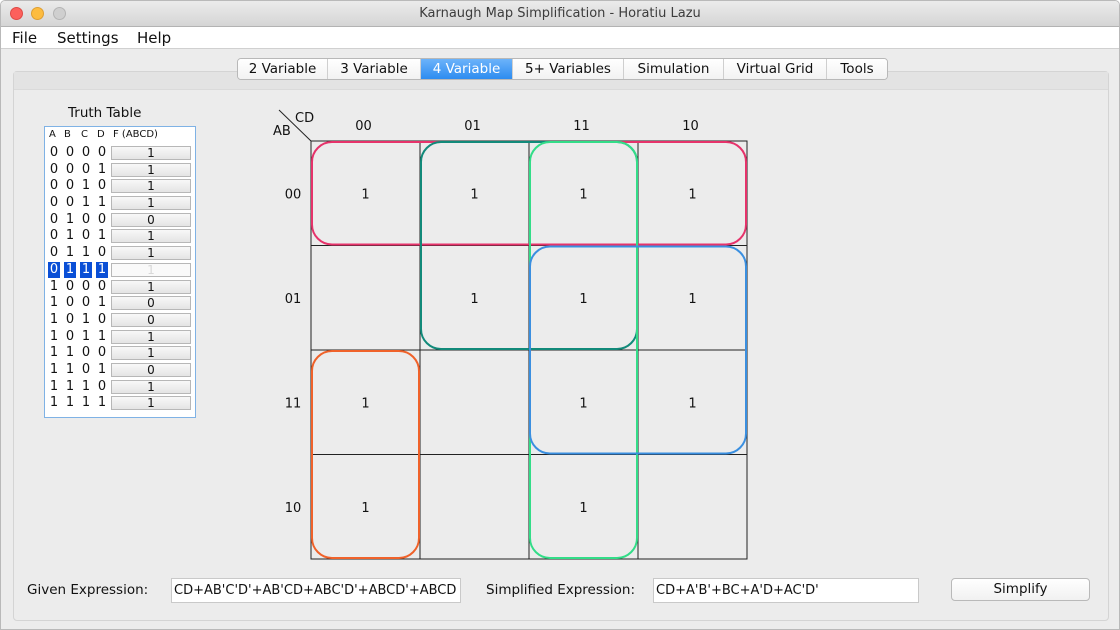 The image size is (1120, 630). What do you see at coordinates (737, 590) in the screenshot?
I see `simplified-expression-value: CD+A'B'+BC+A'D+AC'D'` at bounding box center [737, 590].